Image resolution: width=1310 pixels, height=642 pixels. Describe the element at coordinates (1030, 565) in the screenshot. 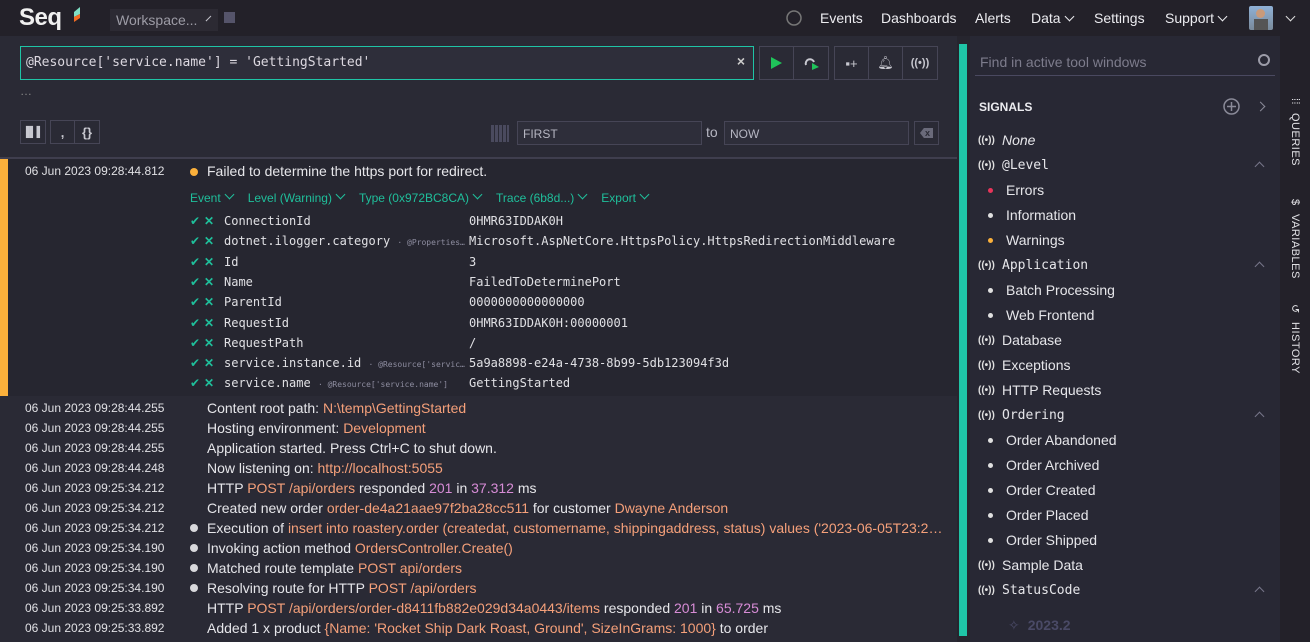

I see `signal-sample-data: ((•)) Sample Data` at that location.